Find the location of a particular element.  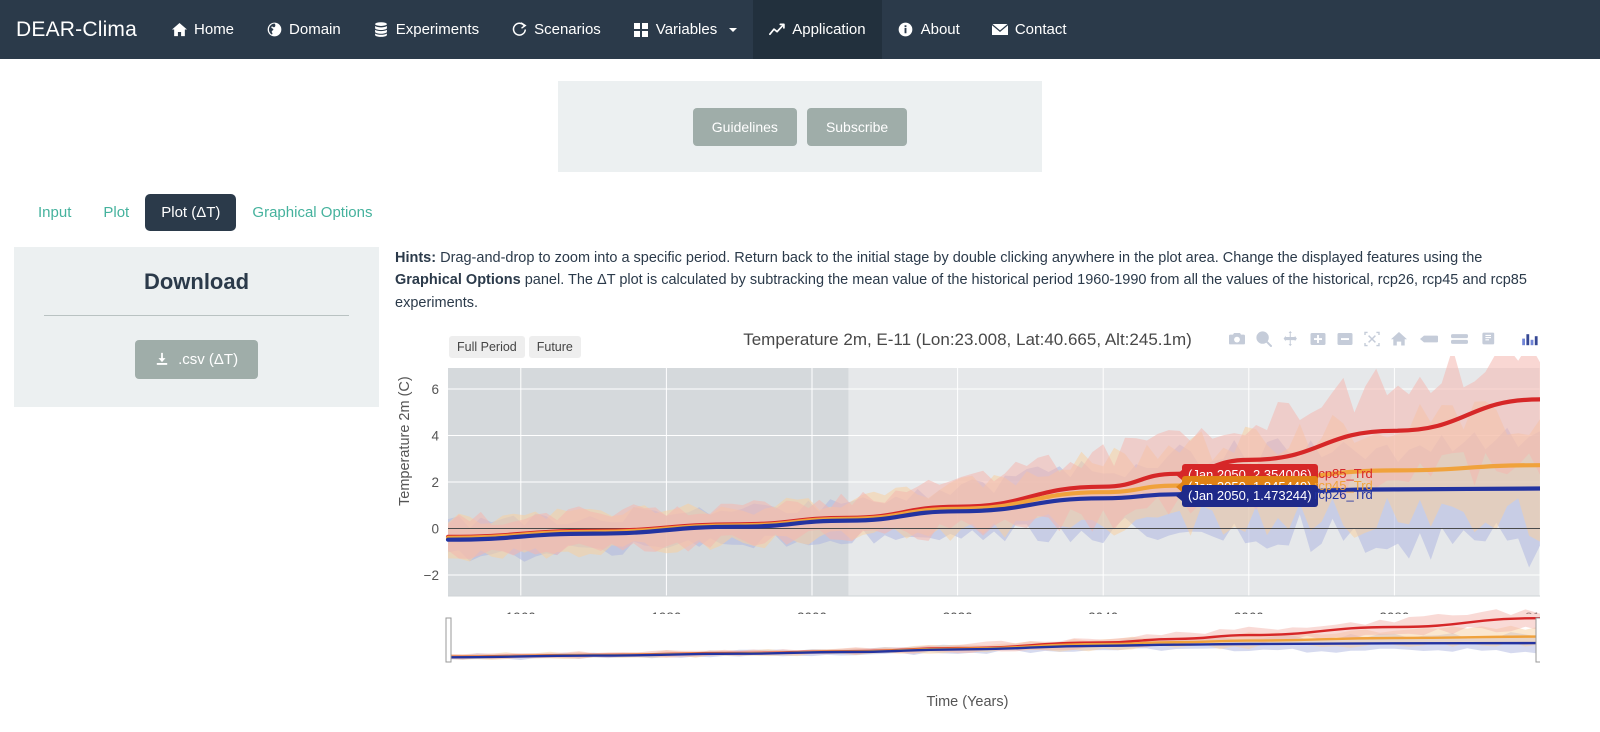

tab-bar: Input Plot Plot (ΔT) Graphical Options is located at coordinates (800, 212).